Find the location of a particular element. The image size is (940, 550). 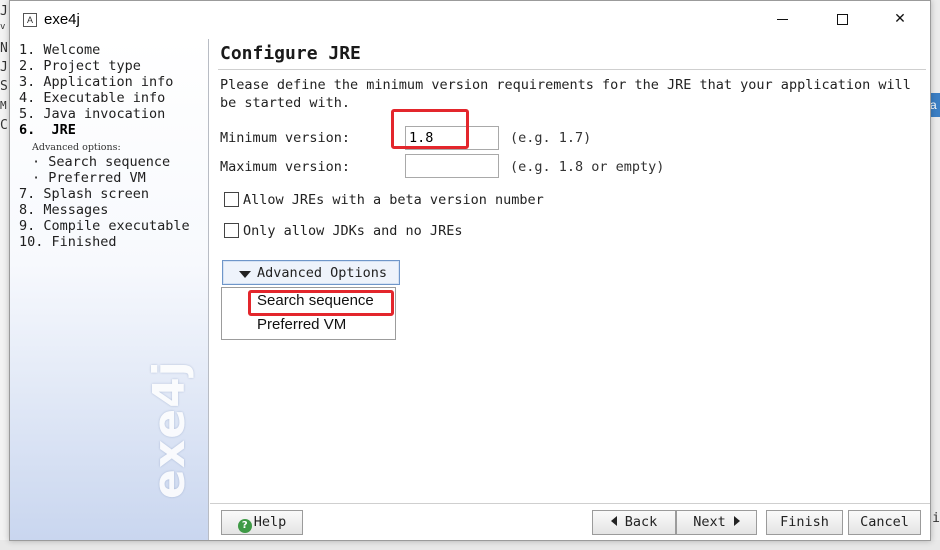

search-sequence-highlight is located at coordinates (321, 303).